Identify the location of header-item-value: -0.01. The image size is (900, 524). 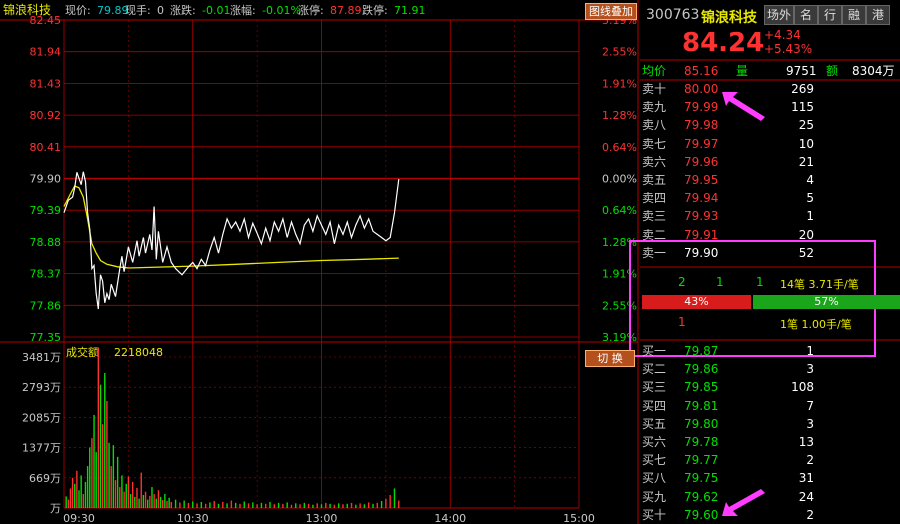
(216, 10).